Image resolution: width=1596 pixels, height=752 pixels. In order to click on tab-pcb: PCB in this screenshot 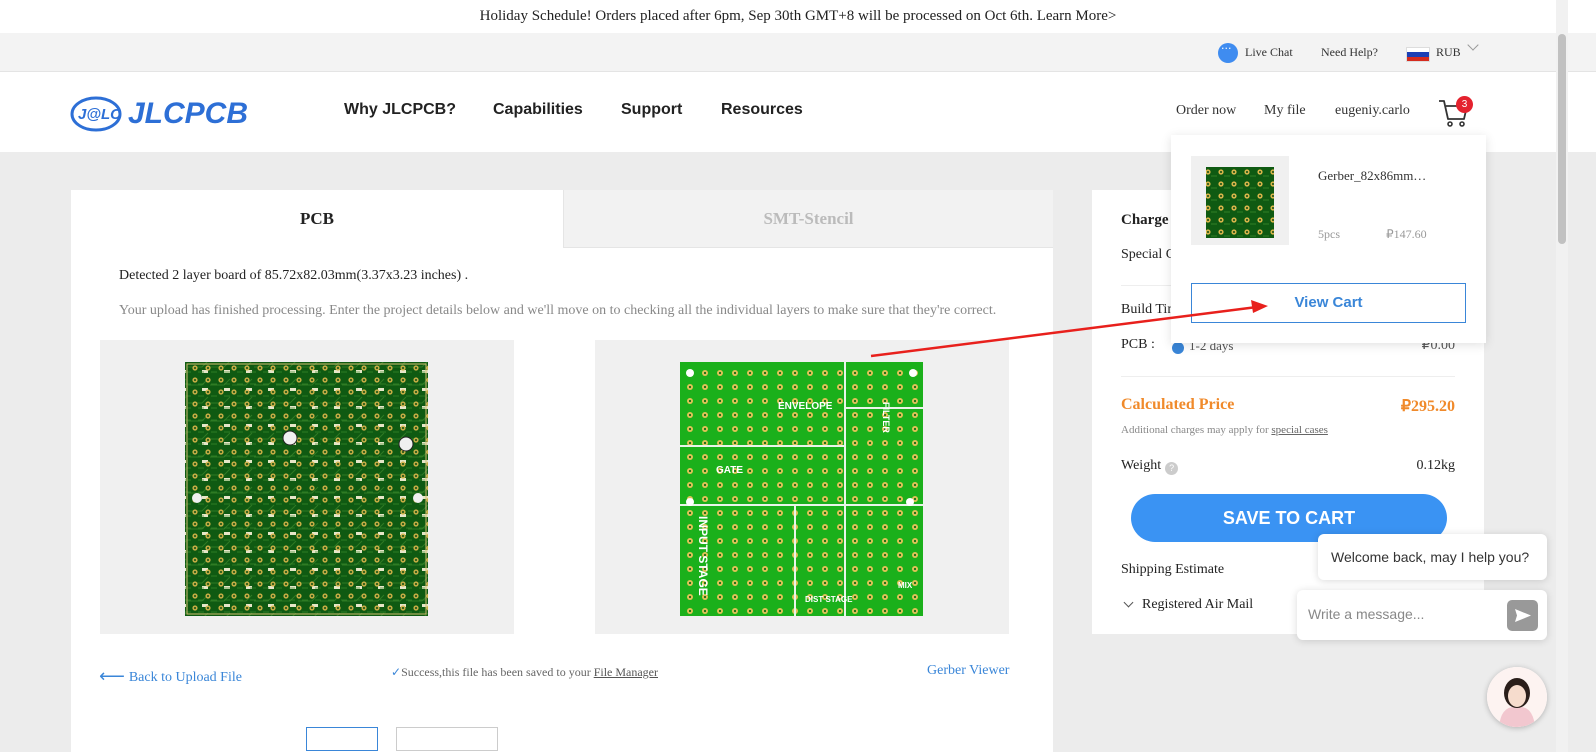, I will do `click(317, 219)`.